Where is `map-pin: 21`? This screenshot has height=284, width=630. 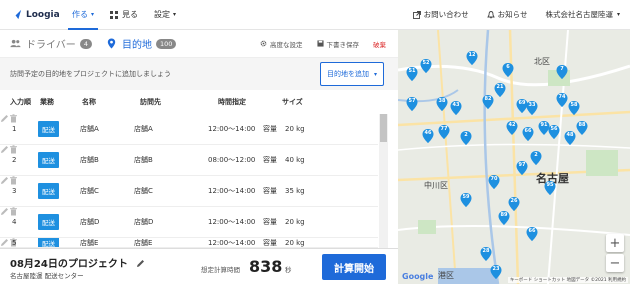 map-pin: 21 is located at coordinates (500, 89).